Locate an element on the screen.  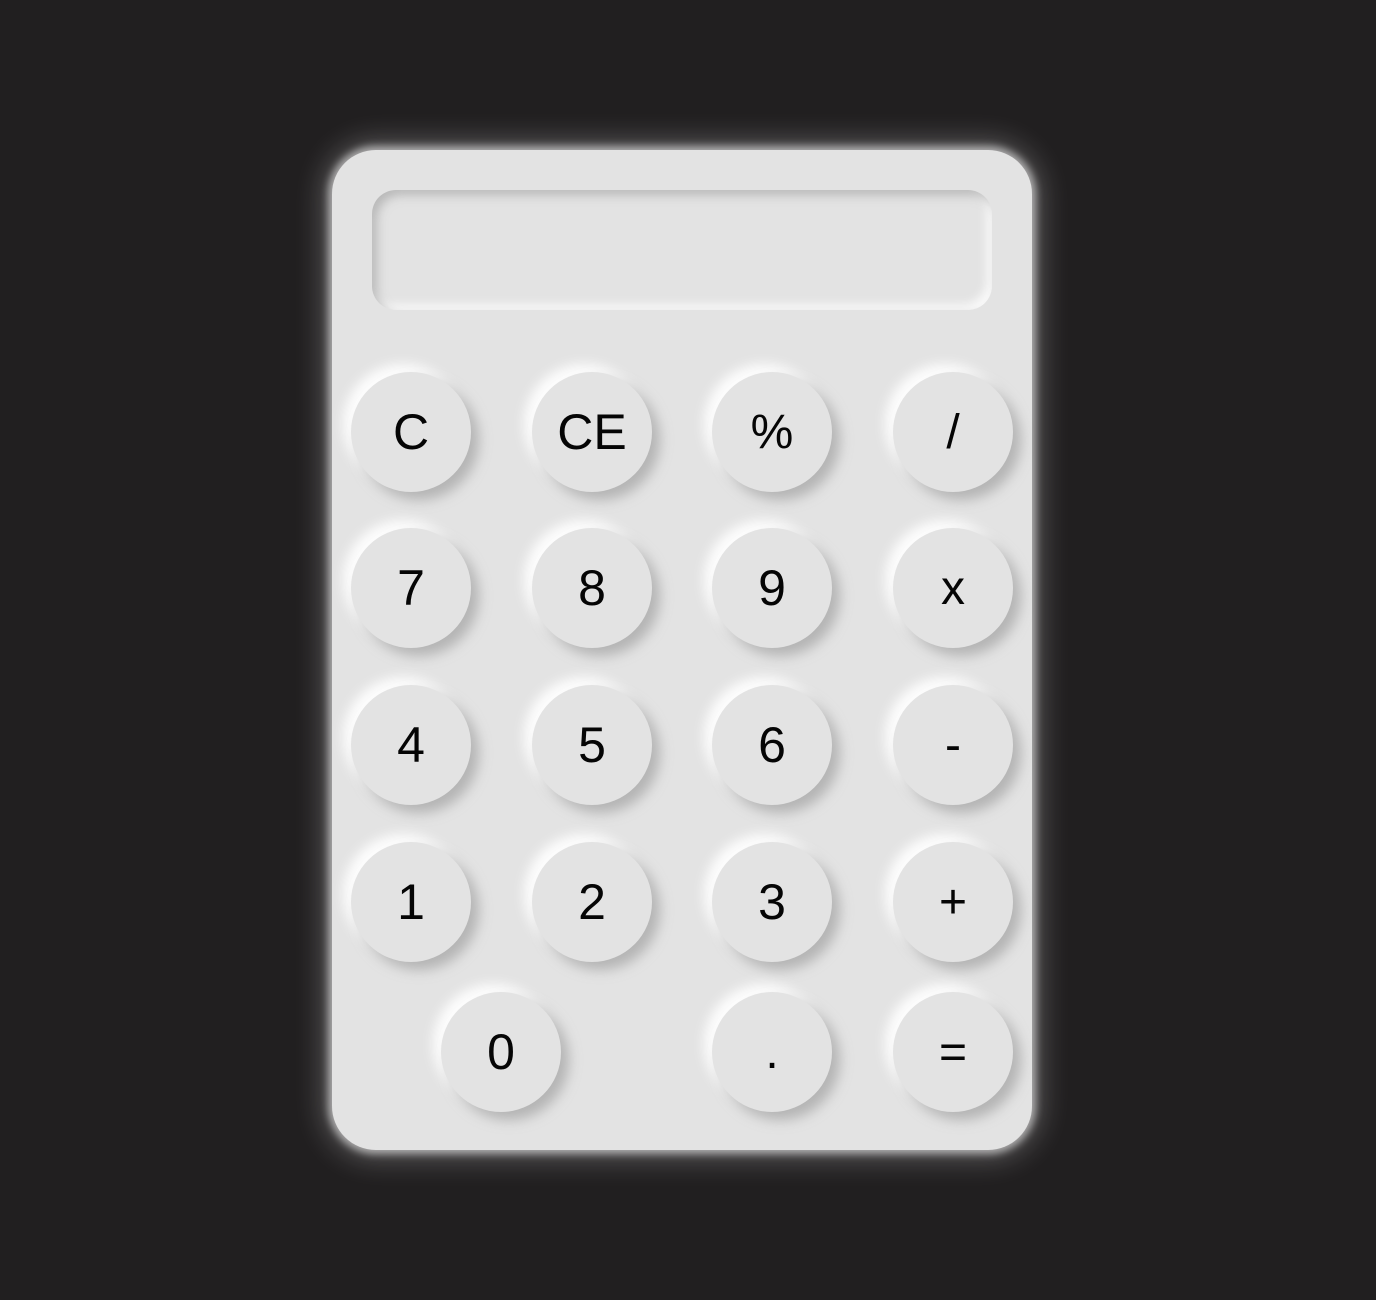
multiply-button: x is located at coordinates (953, 588).